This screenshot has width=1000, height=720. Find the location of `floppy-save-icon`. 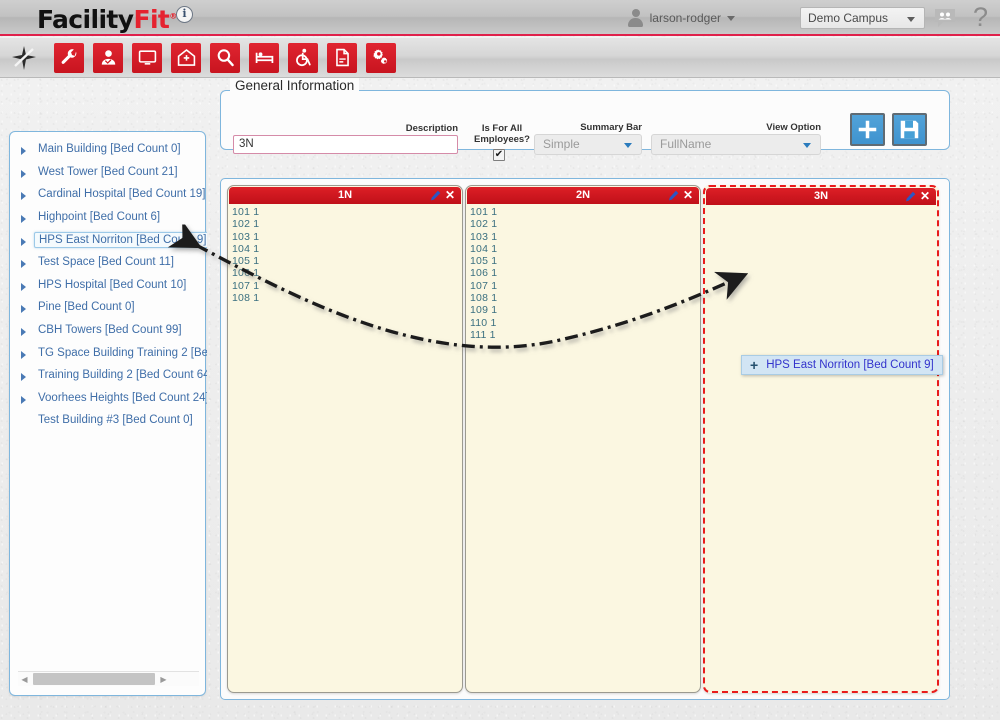

floppy-save-icon is located at coordinates (909, 129).